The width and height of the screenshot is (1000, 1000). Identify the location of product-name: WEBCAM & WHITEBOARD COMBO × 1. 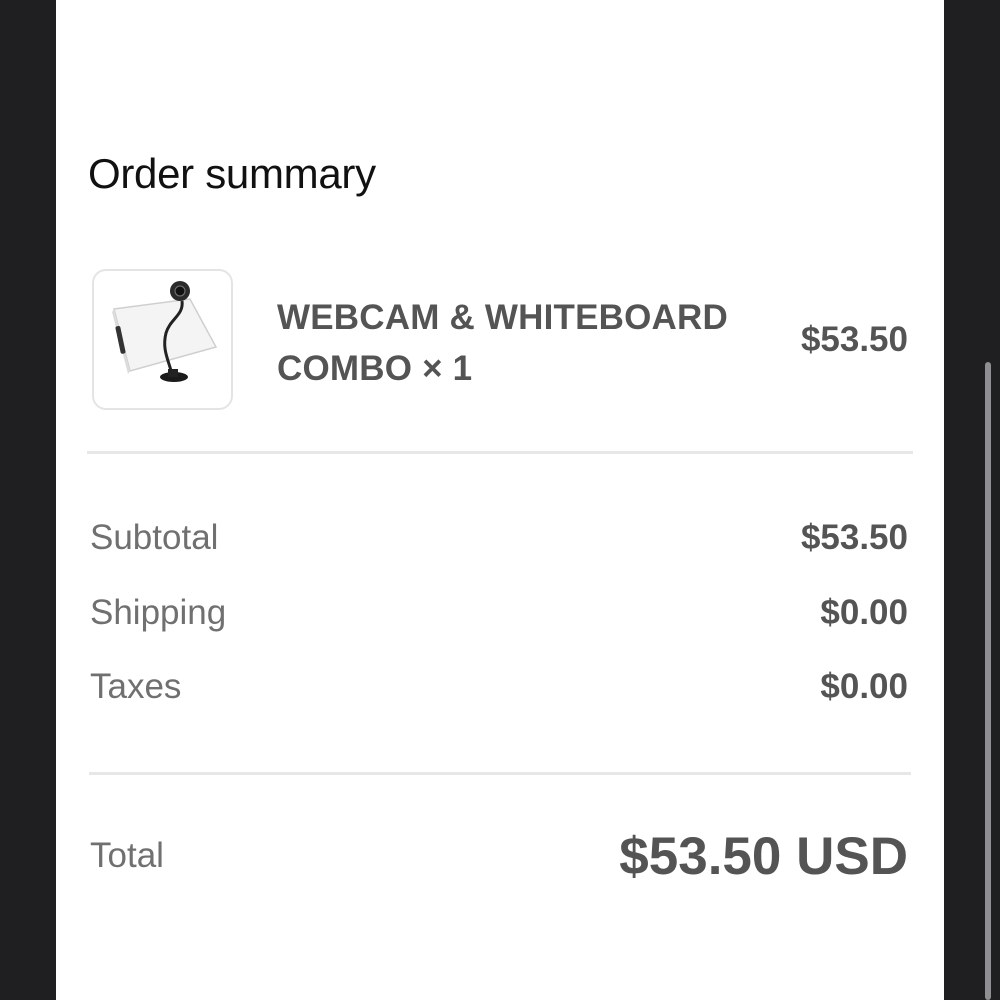
(502, 343).